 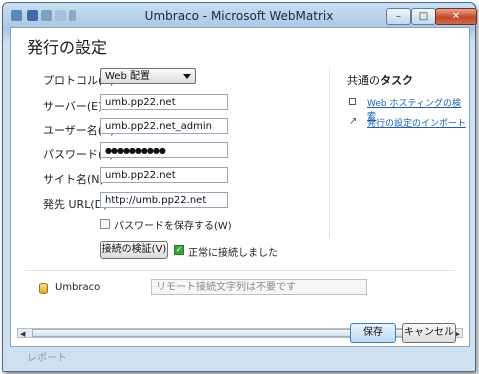 I want to click on tasks-title: 共通のタスク, so click(x=380, y=80).